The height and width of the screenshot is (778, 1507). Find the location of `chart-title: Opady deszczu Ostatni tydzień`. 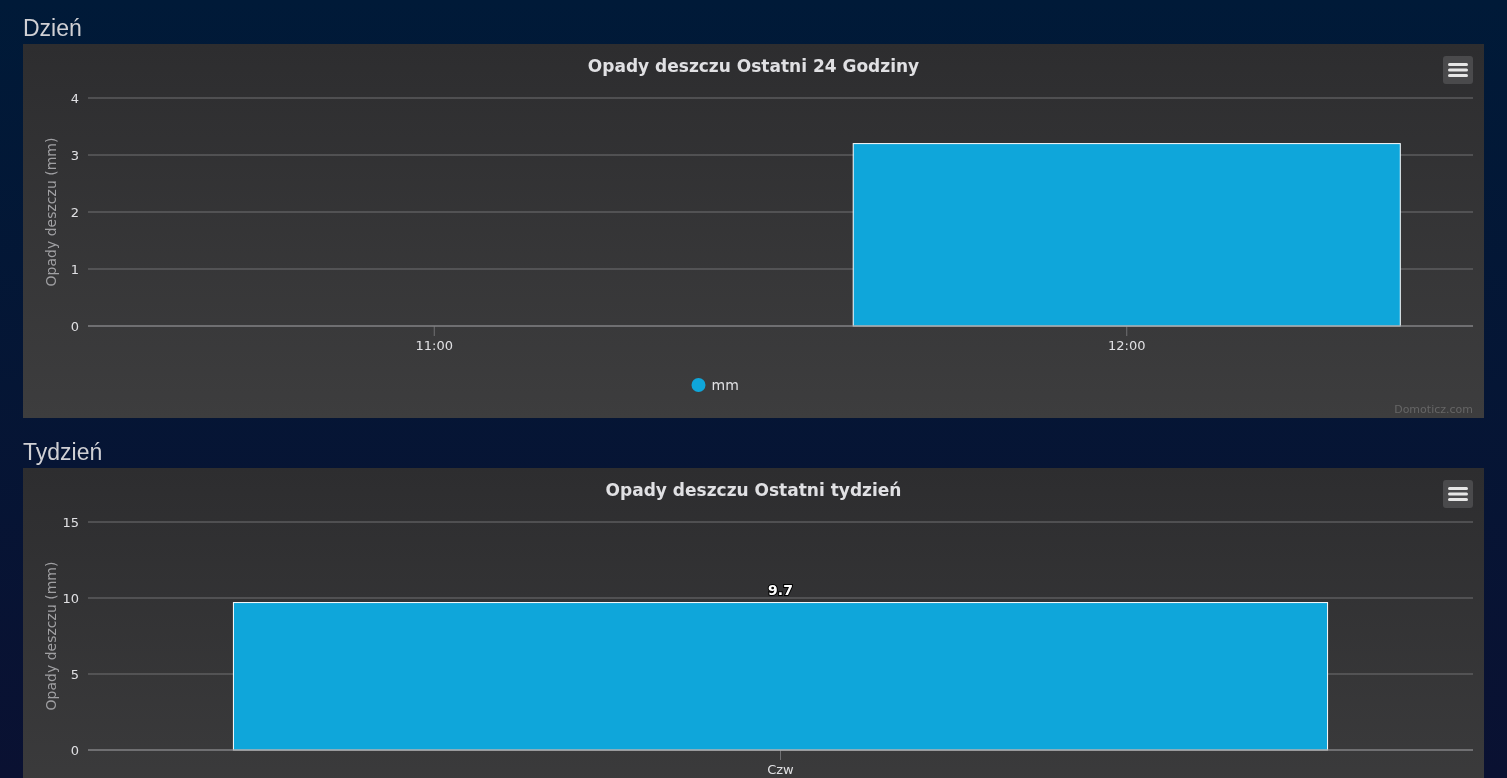

chart-title: Opady deszczu Ostatni tydzień is located at coordinates (753, 490).